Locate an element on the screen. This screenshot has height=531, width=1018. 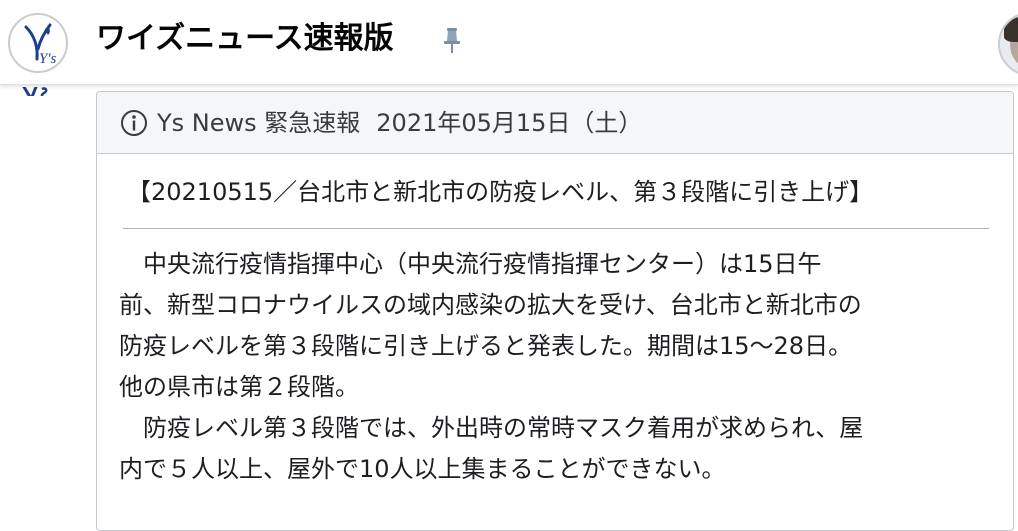
body-line: 中央流行疫情指揮中心（中央流行疫情指揮センター）は15日午 is located at coordinates (470, 264).